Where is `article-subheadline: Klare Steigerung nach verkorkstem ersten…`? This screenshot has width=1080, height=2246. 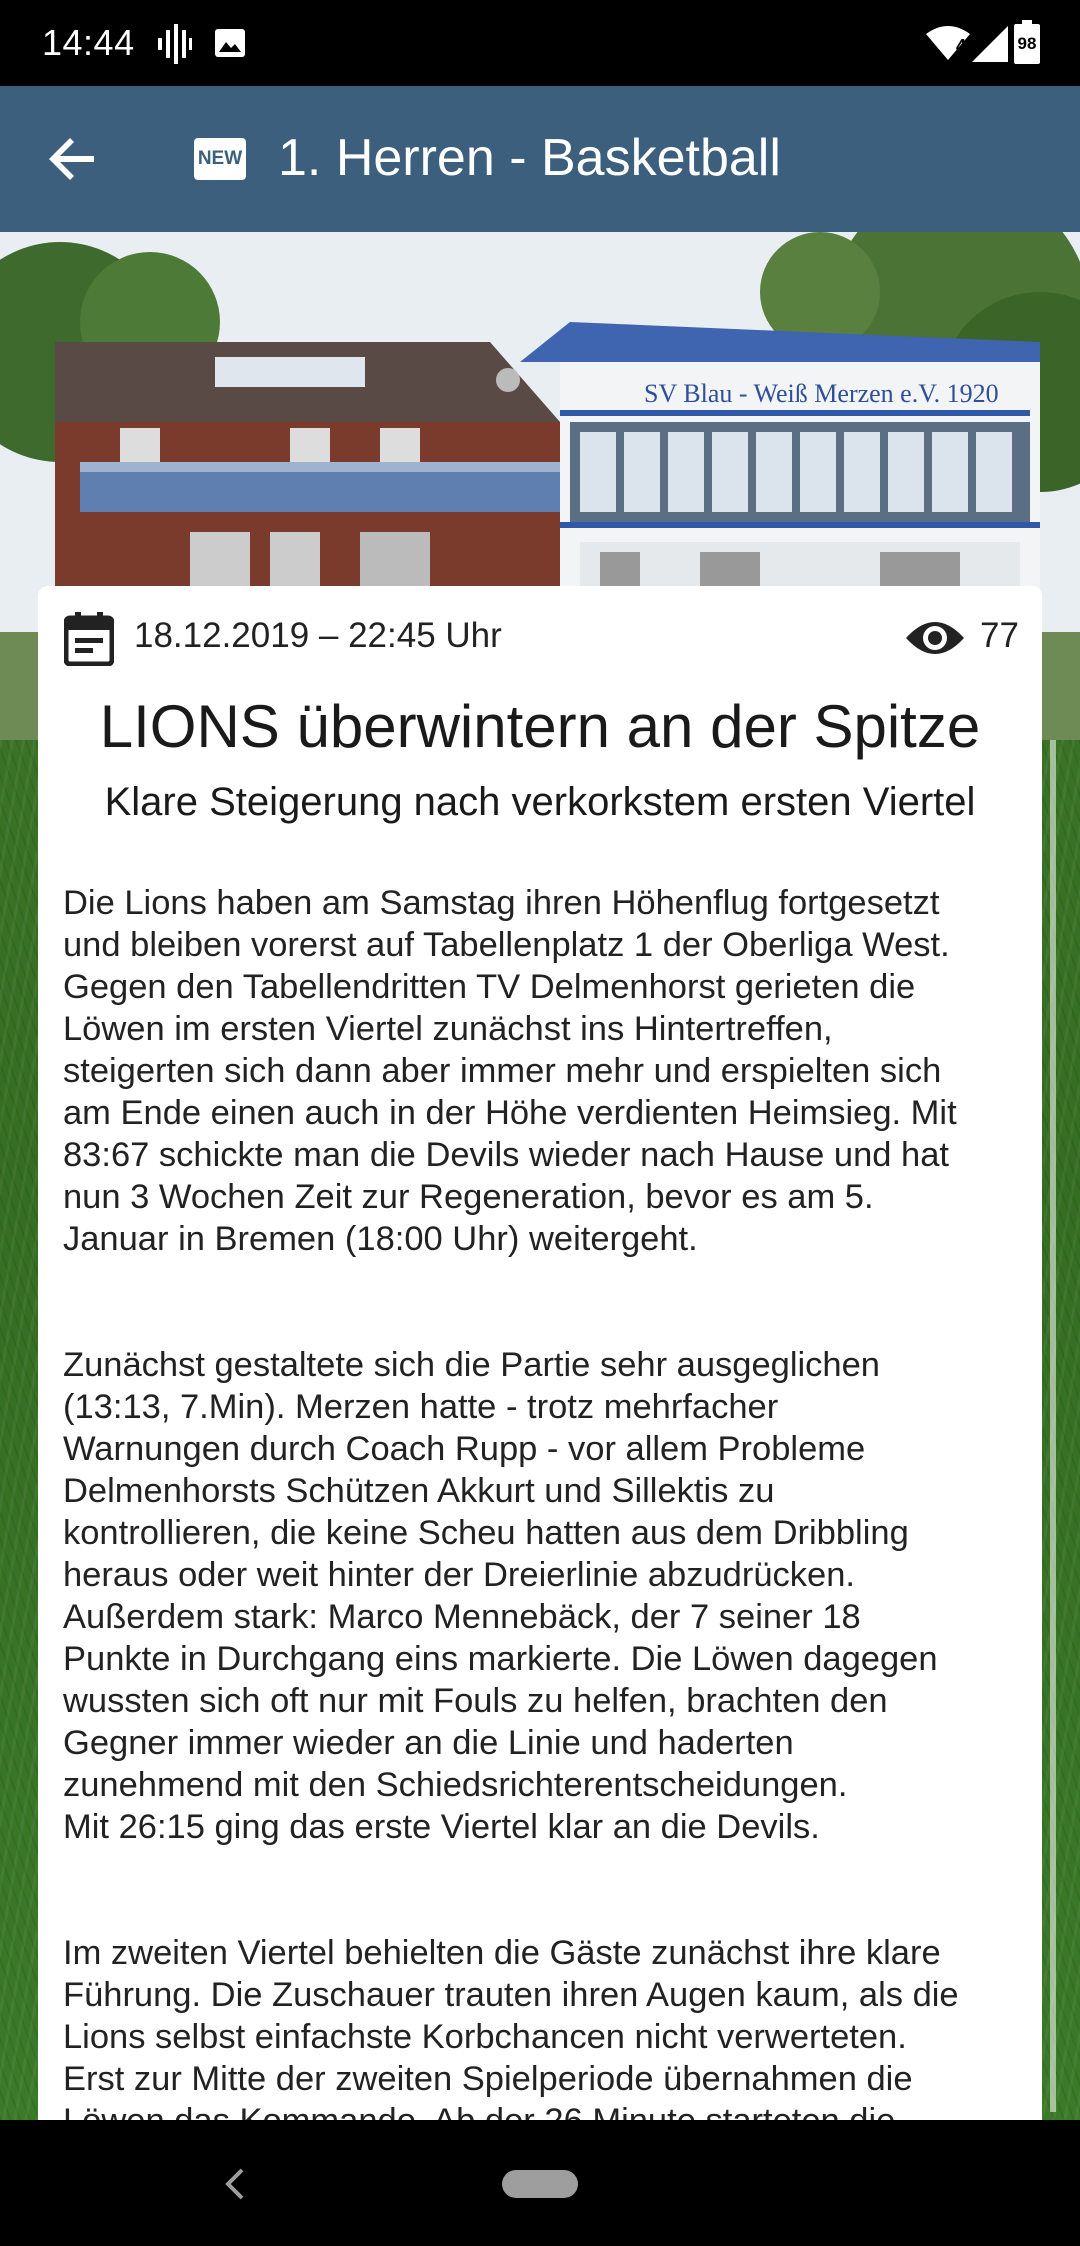 article-subheadline: Klare Steigerung nach verkorkstem ersten… is located at coordinates (540, 802).